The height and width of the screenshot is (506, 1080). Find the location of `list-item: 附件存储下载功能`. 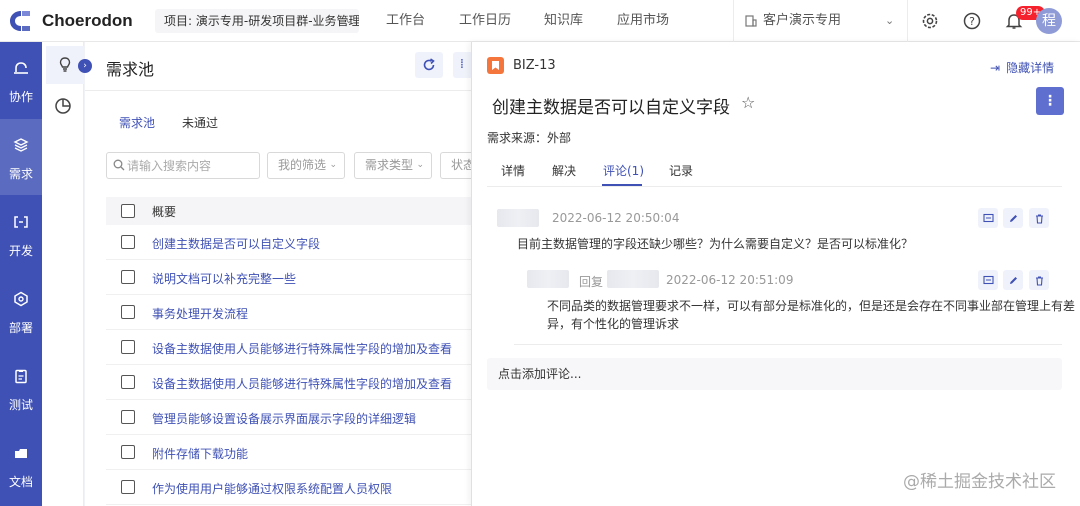

list-item: 附件存储下载功能 is located at coordinates (288, 452).